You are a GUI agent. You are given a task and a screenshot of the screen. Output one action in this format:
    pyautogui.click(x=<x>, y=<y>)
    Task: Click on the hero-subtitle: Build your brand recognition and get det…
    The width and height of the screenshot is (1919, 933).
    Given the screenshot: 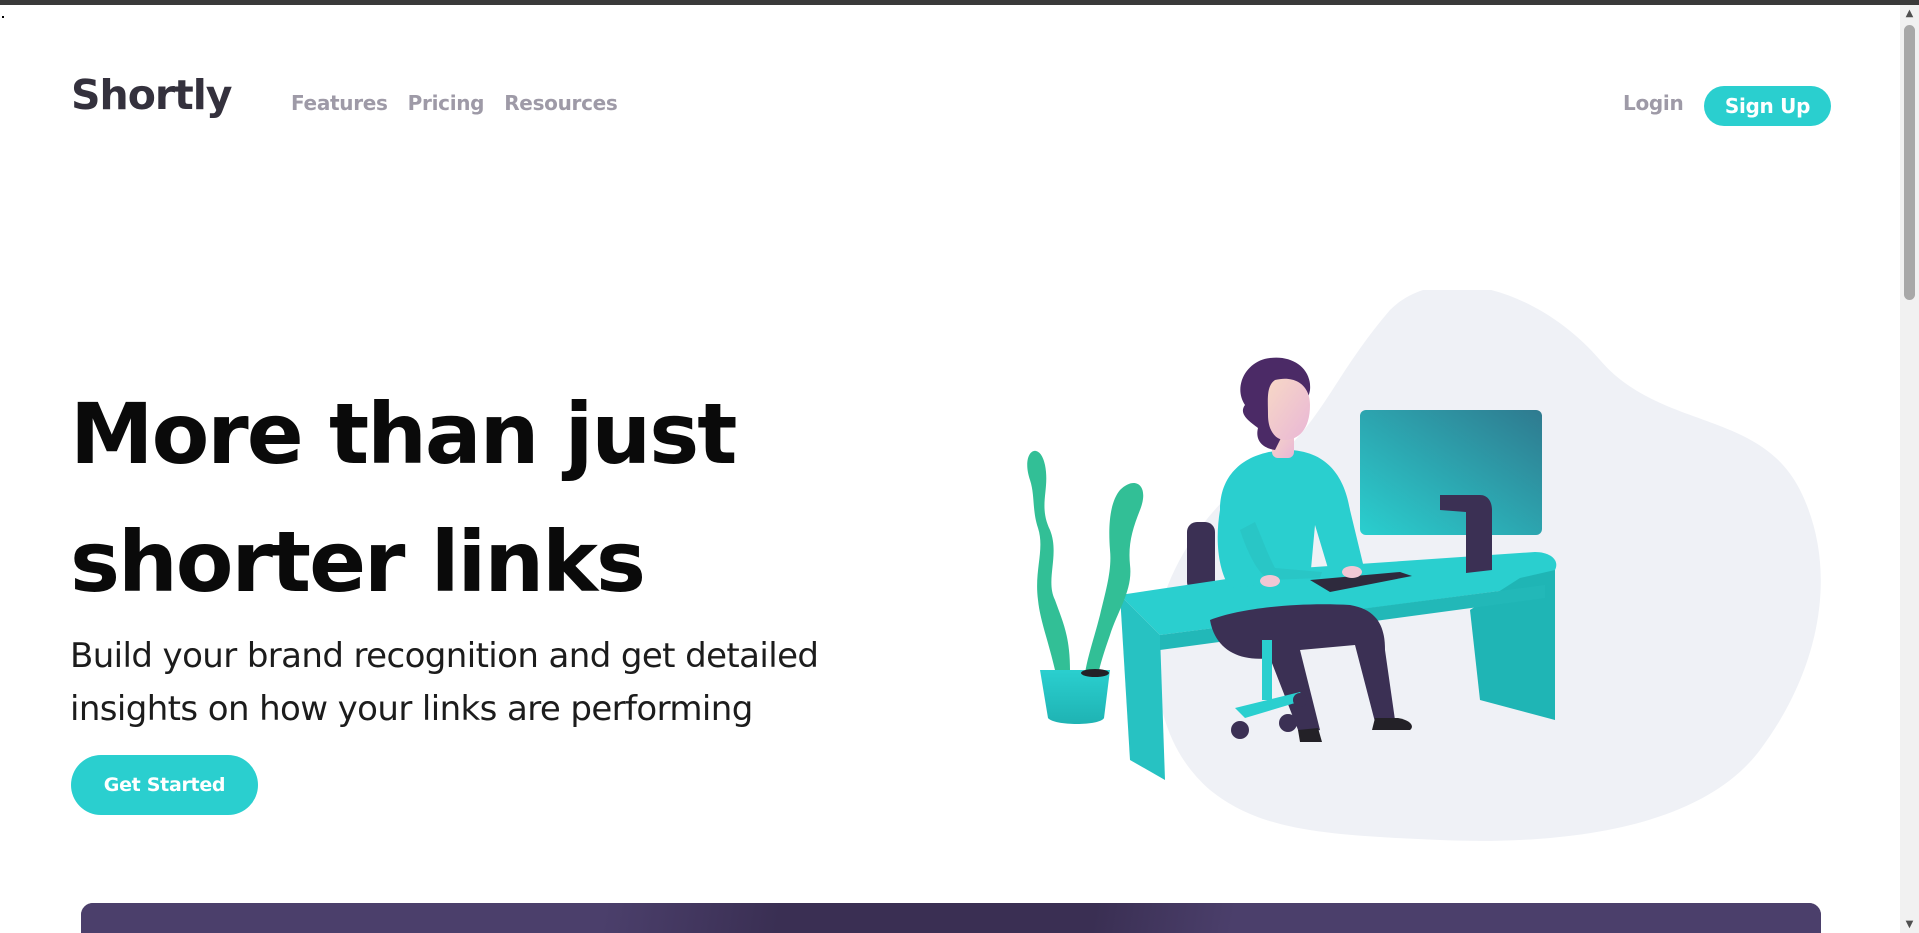 What is the action you would take?
    pyautogui.click(x=500, y=683)
    